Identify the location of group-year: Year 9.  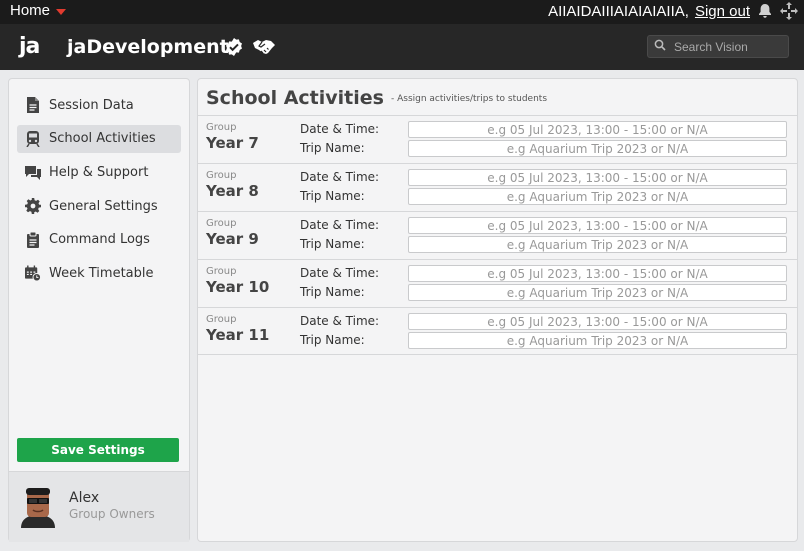
(232, 239).